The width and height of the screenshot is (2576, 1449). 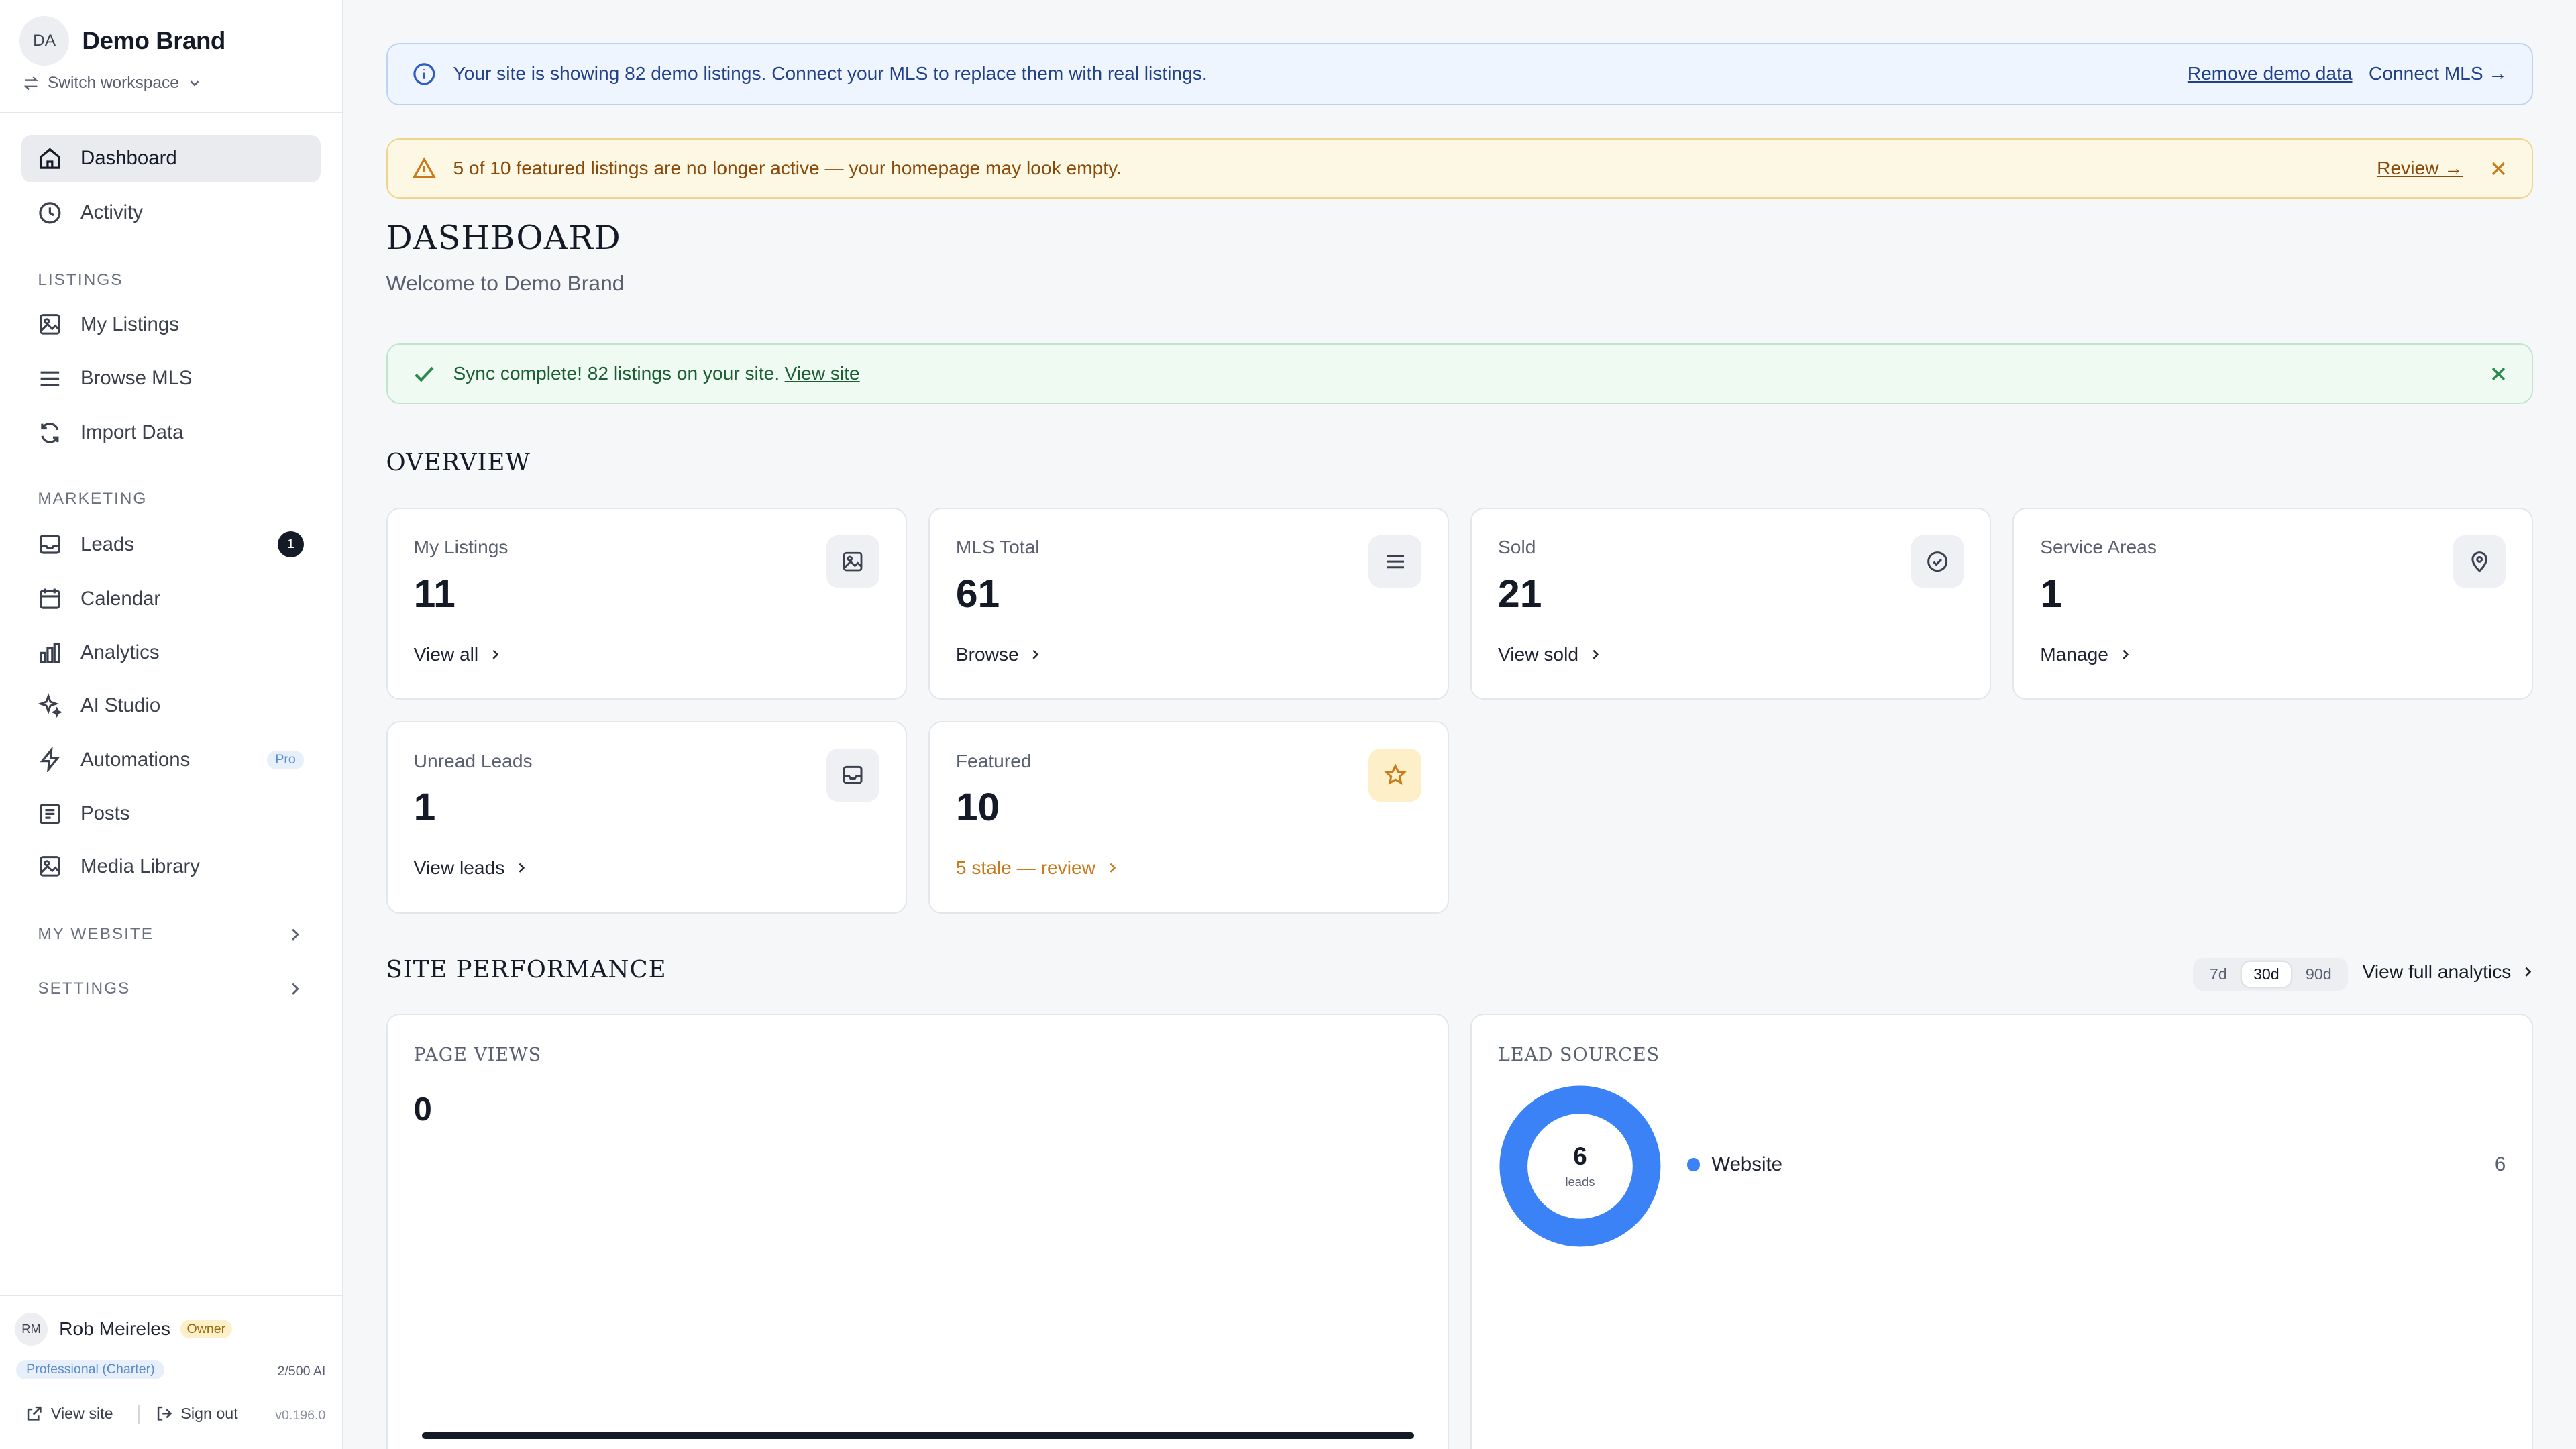 I want to click on panel-title: PAGE VIEWS, so click(x=477, y=1055).